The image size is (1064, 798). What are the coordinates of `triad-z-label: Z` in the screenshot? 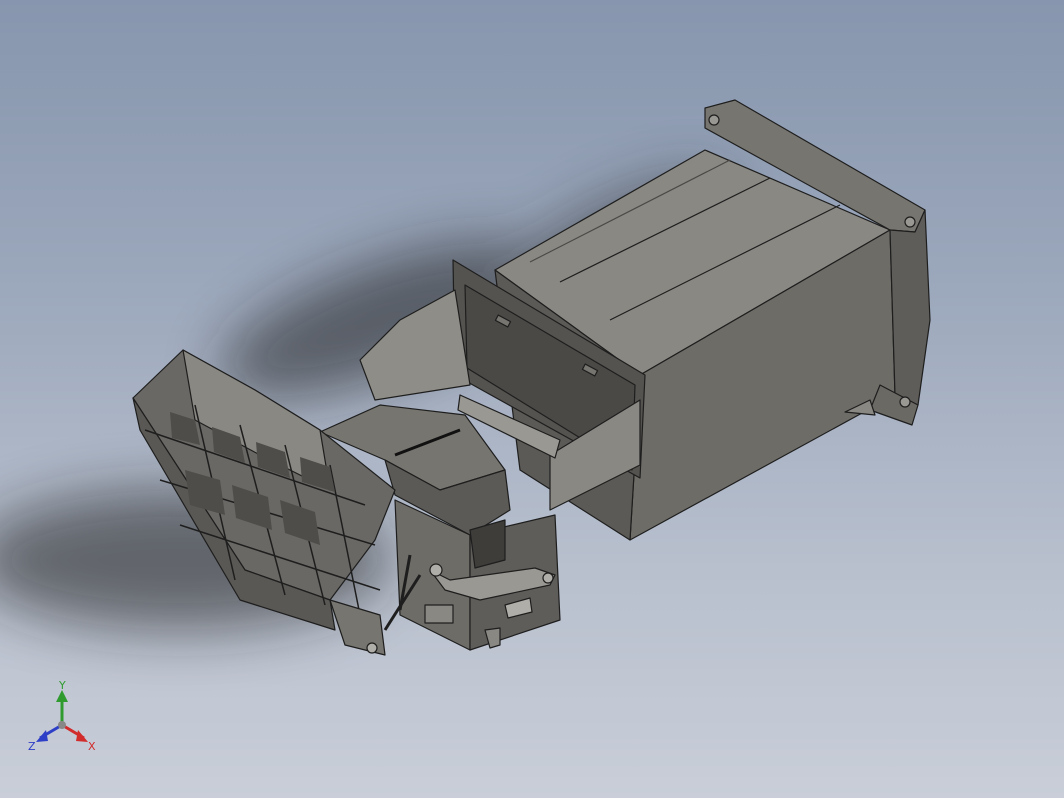 It's located at (32, 746).